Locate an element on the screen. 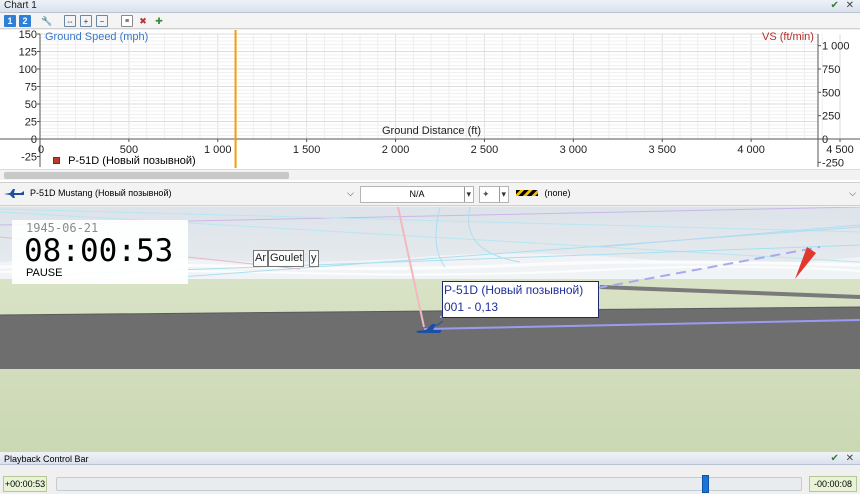 The width and height of the screenshot is (860, 494). legend-item-label: P-51D (Новый позывной) is located at coordinates (132, 161).